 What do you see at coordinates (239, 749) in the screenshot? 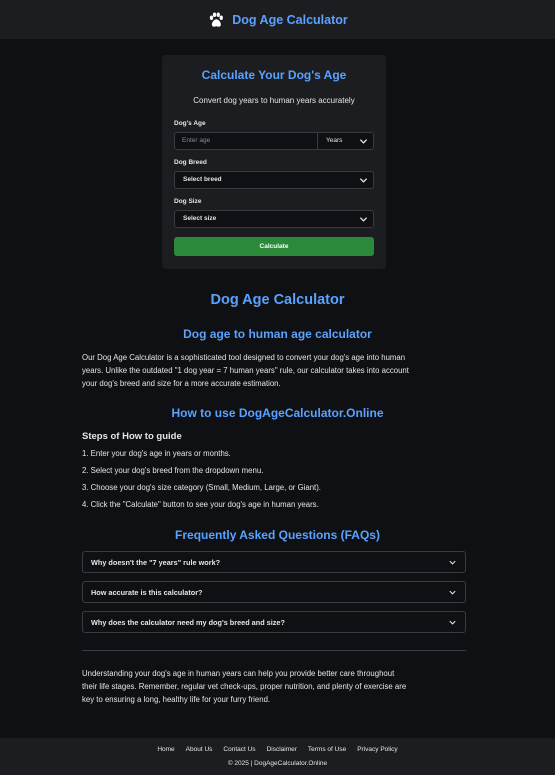
I see `footer-link-contact: Contact Us` at bounding box center [239, 749].